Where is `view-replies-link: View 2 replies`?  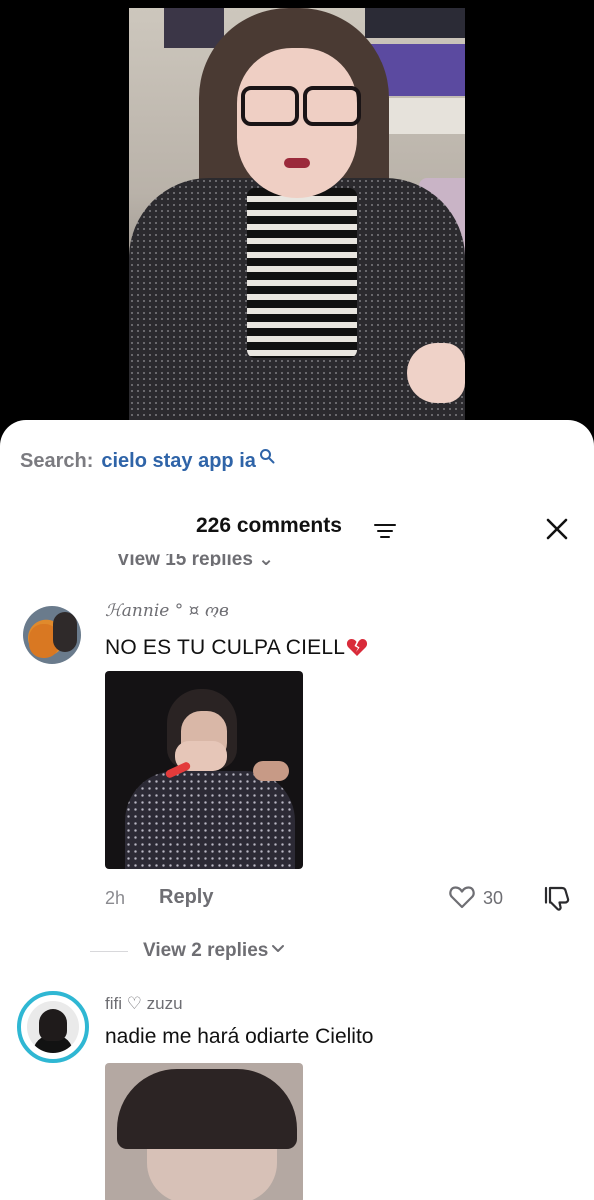
view-replies-link: View 2 replies is located at coordinates (214, 951).